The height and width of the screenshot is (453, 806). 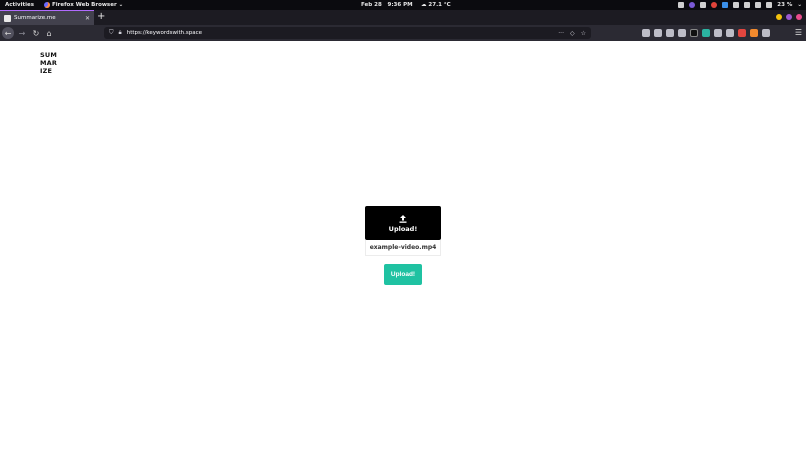 I want to click on url-bar: ⛉ 🔒︎ https://keywordswith.space ··· ◇ ☆, so click(x=347, y=33).